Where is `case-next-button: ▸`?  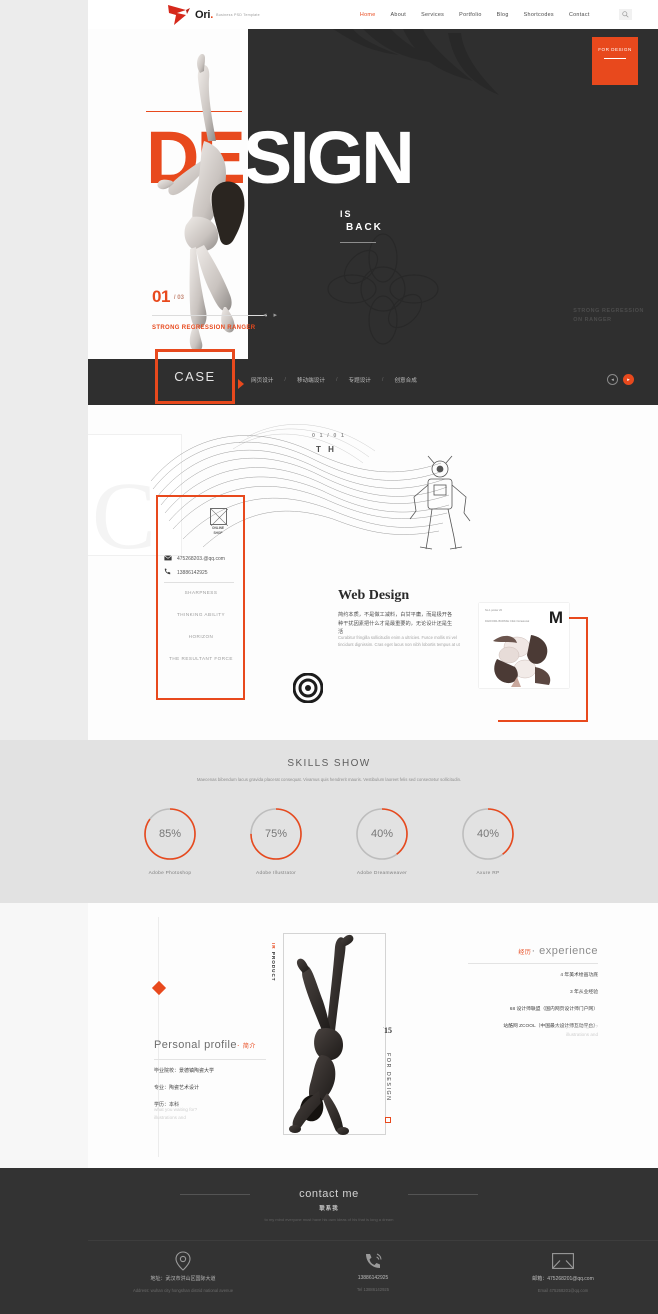 case-next-button: ▸ is located at coordinates (628, 379).